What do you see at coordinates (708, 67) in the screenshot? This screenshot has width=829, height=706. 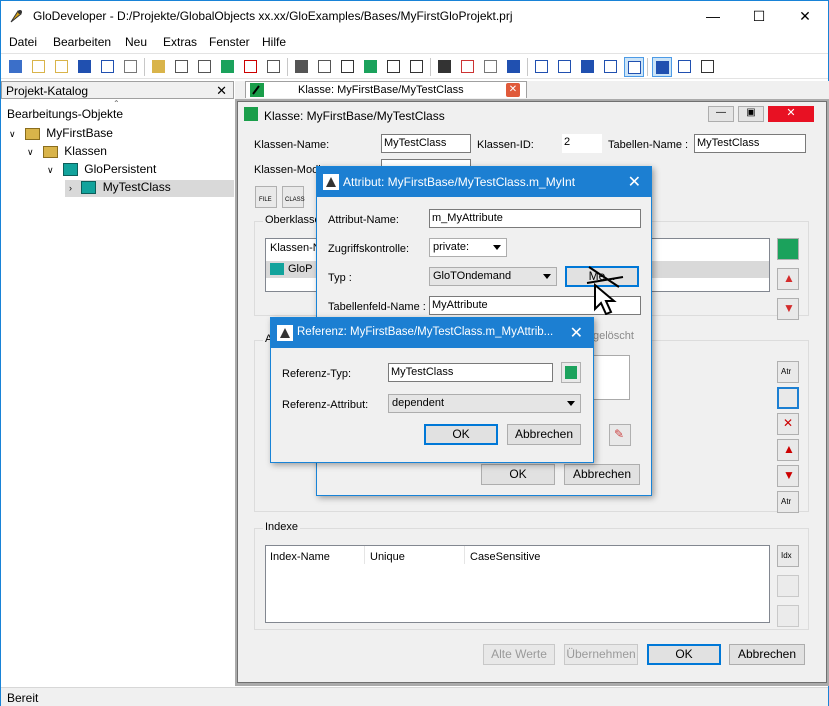 I see `book-icon` at bounding box center [708, 67].